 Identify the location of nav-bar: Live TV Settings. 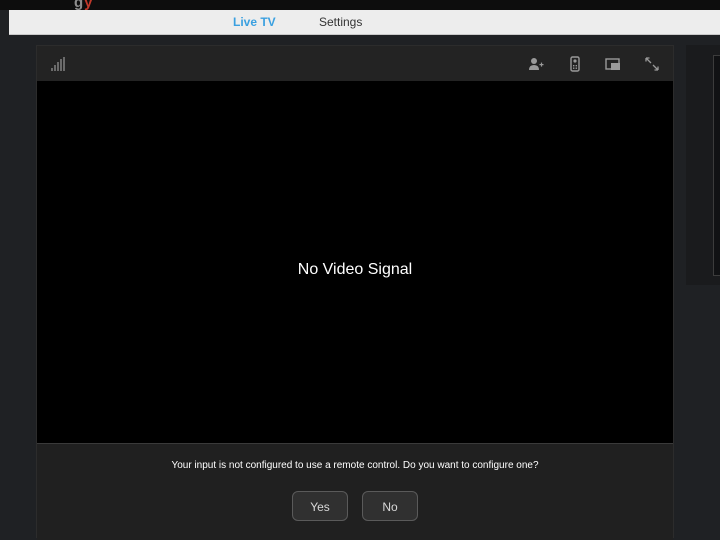
(364, 22).